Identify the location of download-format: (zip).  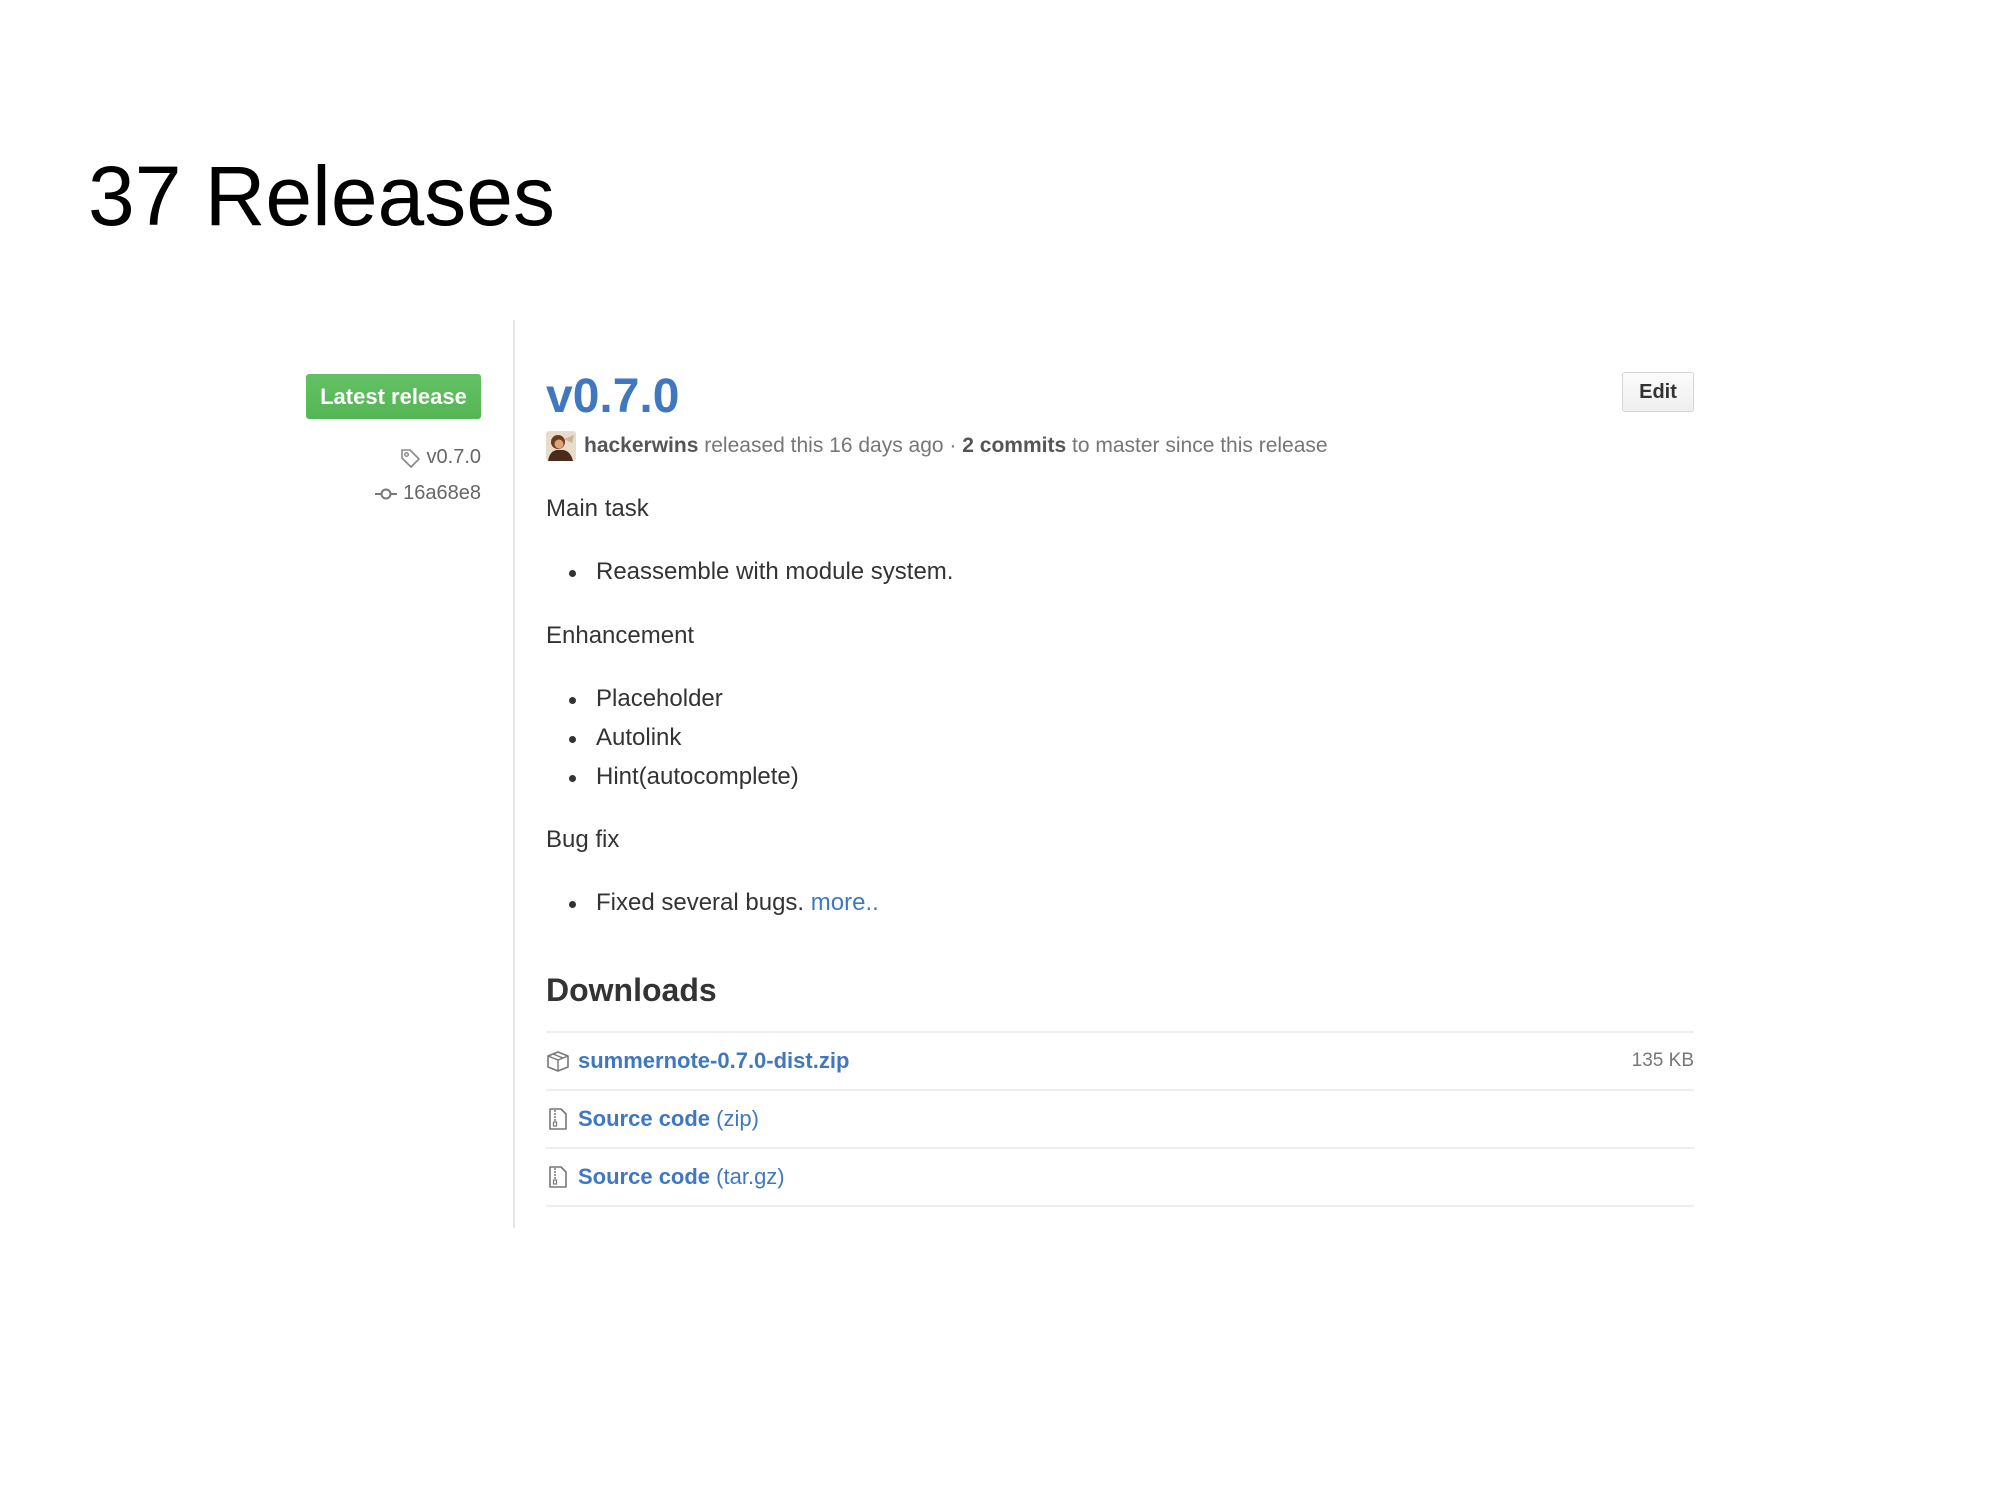
(737, 1119).